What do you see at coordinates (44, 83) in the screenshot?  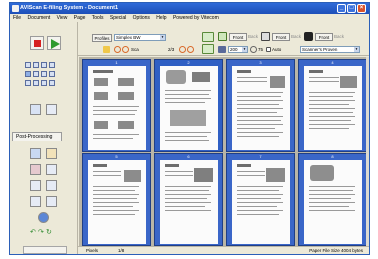 I see `rotate-icon` at bounding box center [44, 83].